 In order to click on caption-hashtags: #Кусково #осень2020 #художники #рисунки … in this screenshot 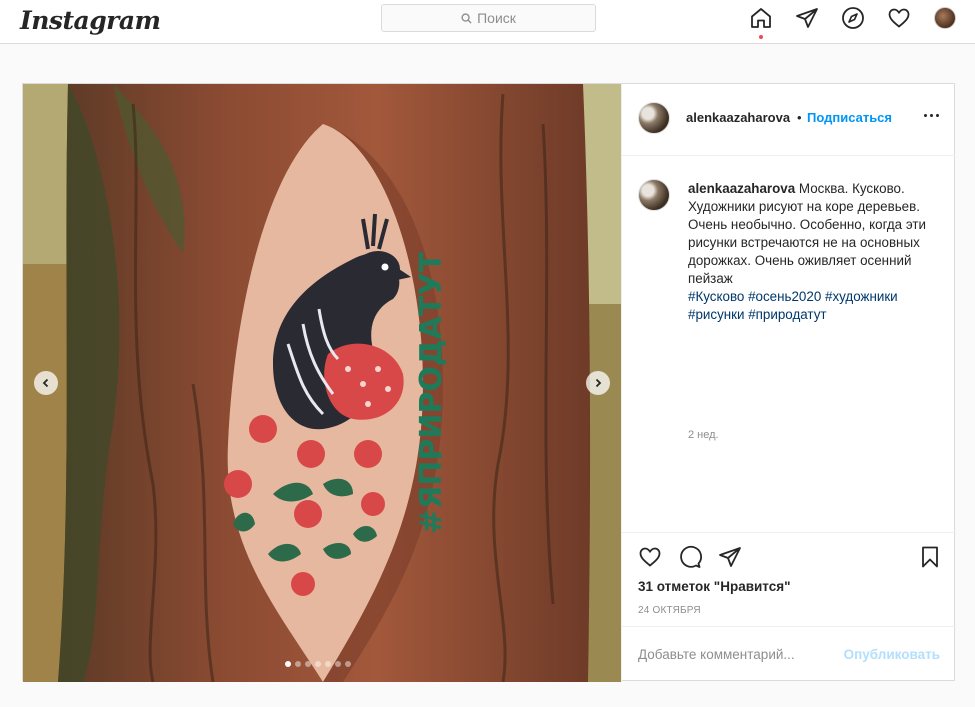, I will do `click(793, 305)`.